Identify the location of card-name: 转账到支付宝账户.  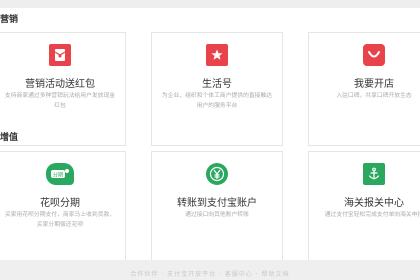
(217, 203).